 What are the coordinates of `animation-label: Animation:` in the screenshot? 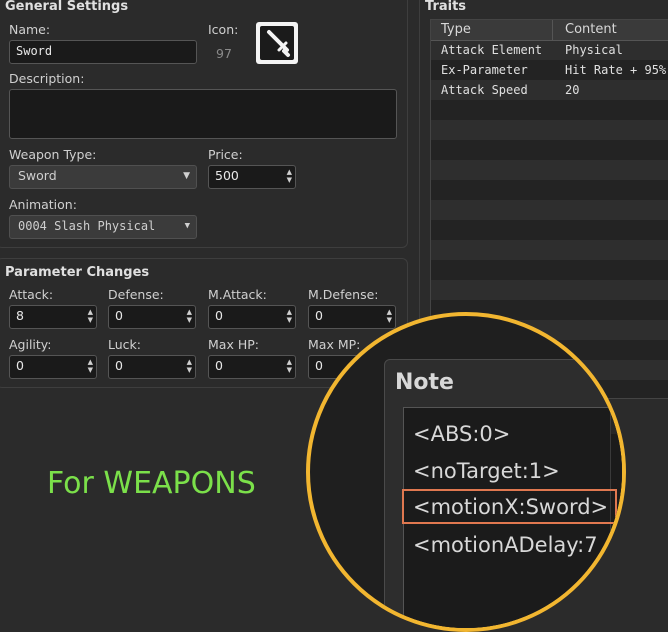 It's located at (43, 204).